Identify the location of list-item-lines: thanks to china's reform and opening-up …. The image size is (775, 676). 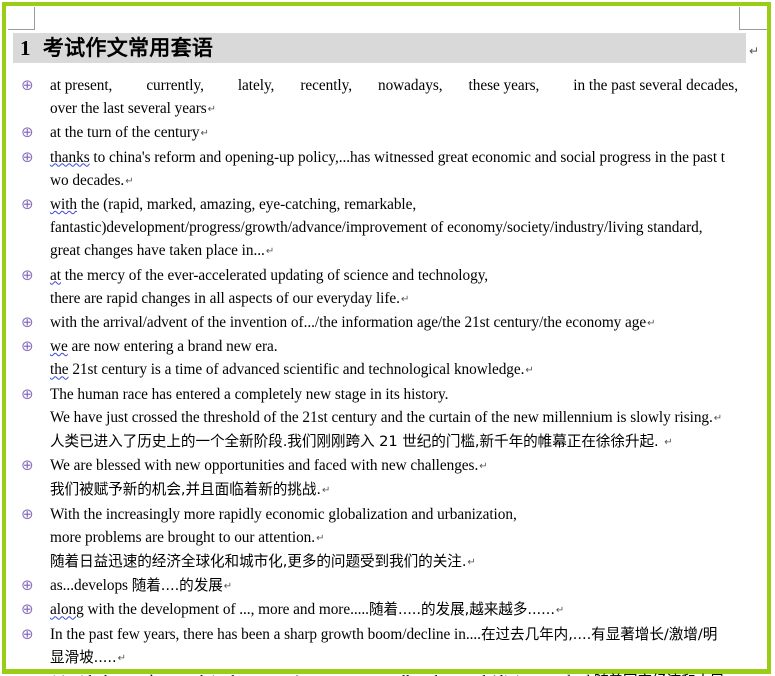
(409, 169).